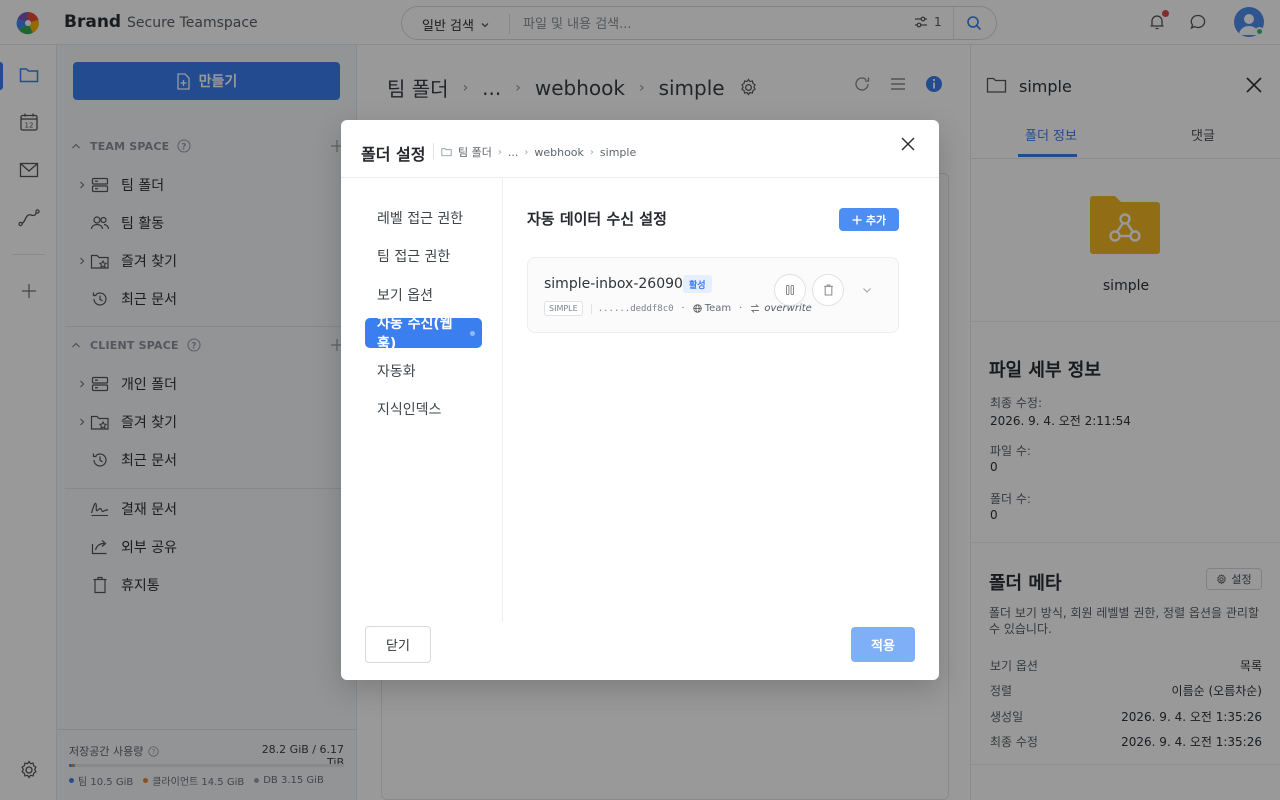  Describe the element at coordinates (640, 149) in the screenshot. I see `modal-header: 폴더 설정 팀 폴더 › ... › webhook › simple` at that location.